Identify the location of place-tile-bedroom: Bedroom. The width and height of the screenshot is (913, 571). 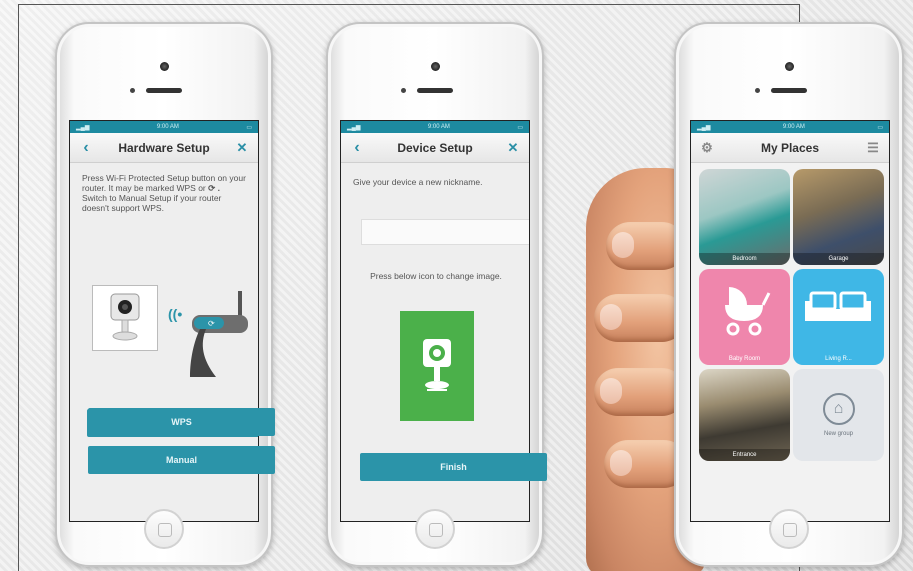
(744, 217).